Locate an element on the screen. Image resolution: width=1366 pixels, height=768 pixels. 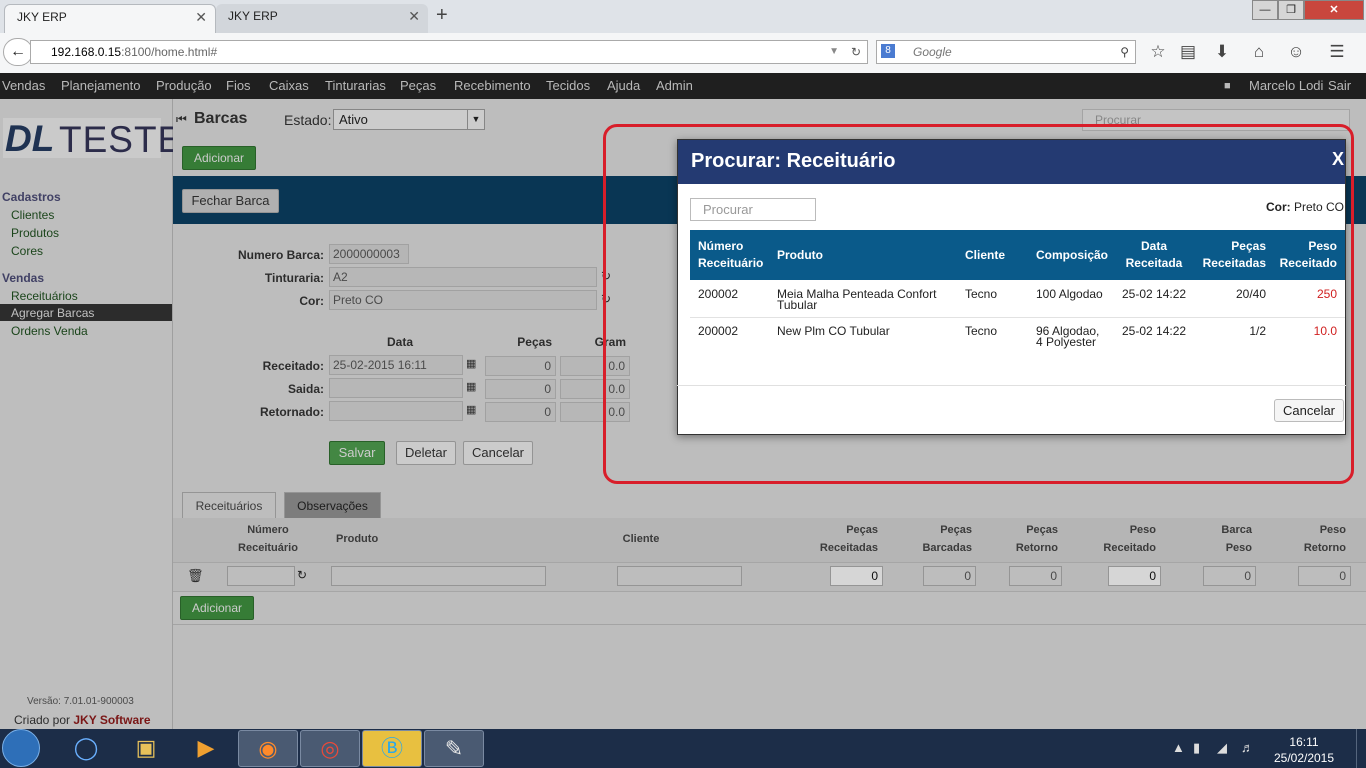
menu-item-fios: Fios is located at coordinates (238, 86).